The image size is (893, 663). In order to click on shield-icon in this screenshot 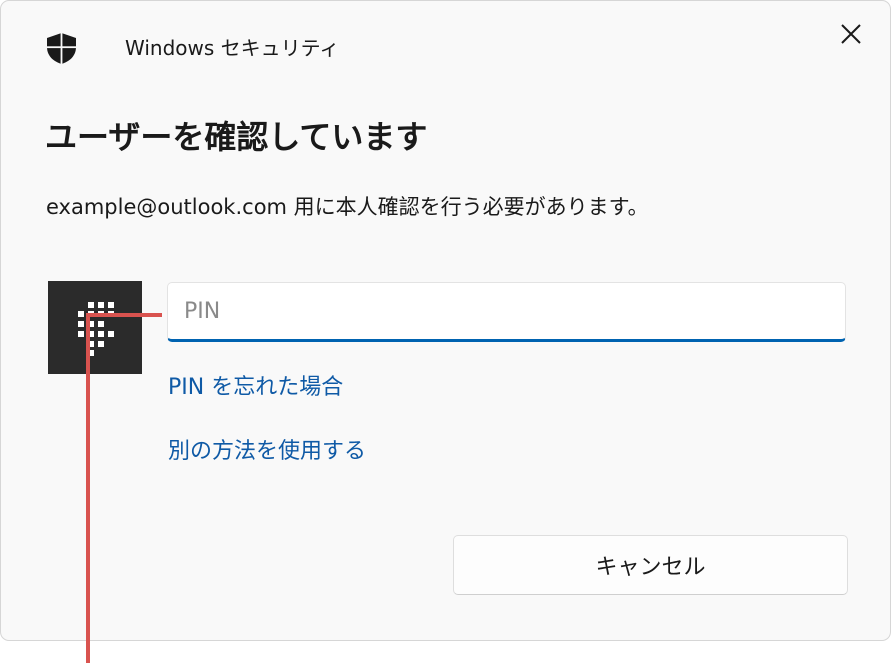, I will do `click(61, 48)`.